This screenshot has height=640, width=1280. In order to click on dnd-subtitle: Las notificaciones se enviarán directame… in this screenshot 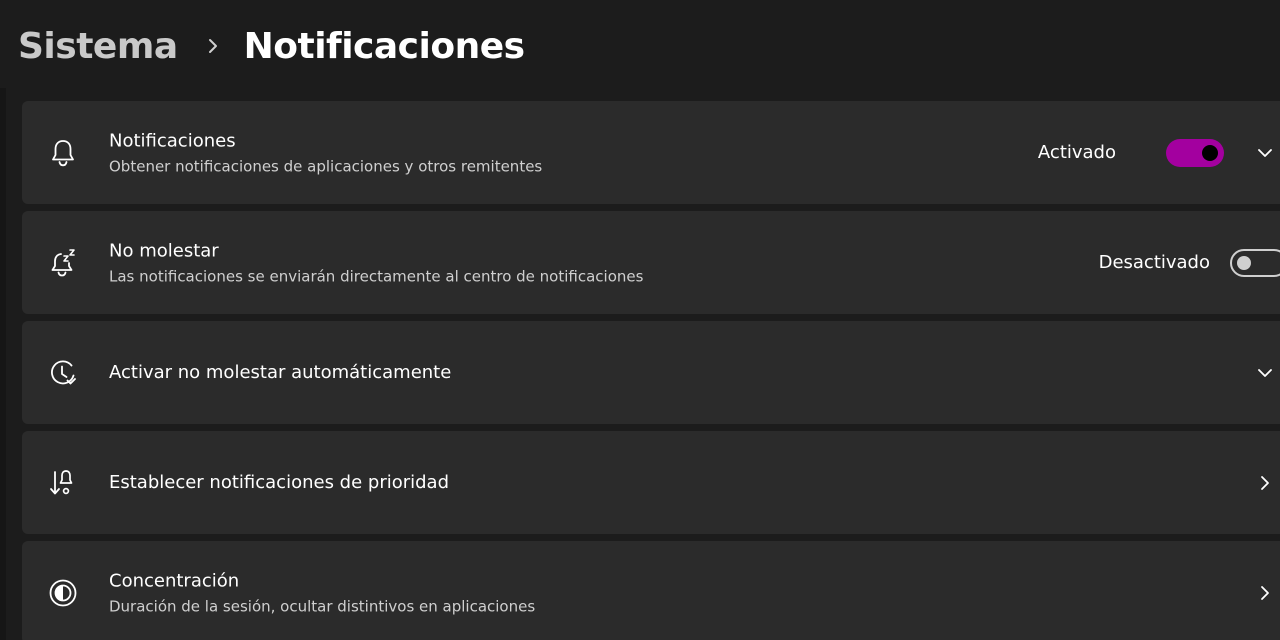, I will do `click(376, 276)`.